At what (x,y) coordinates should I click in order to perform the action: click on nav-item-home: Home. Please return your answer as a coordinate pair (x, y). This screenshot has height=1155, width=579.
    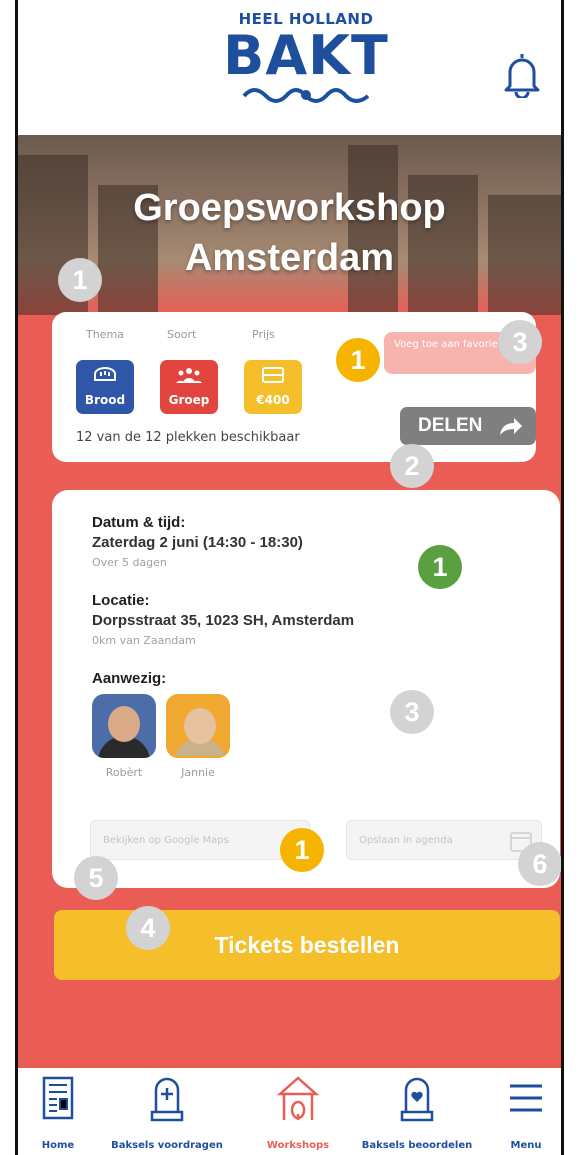
    Looking at the image, I should click on (58, 1111).